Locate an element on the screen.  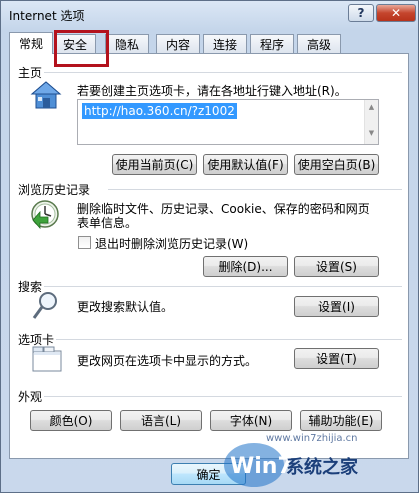
colors-button: 颜色(O) is located at coordinates (71, 420).